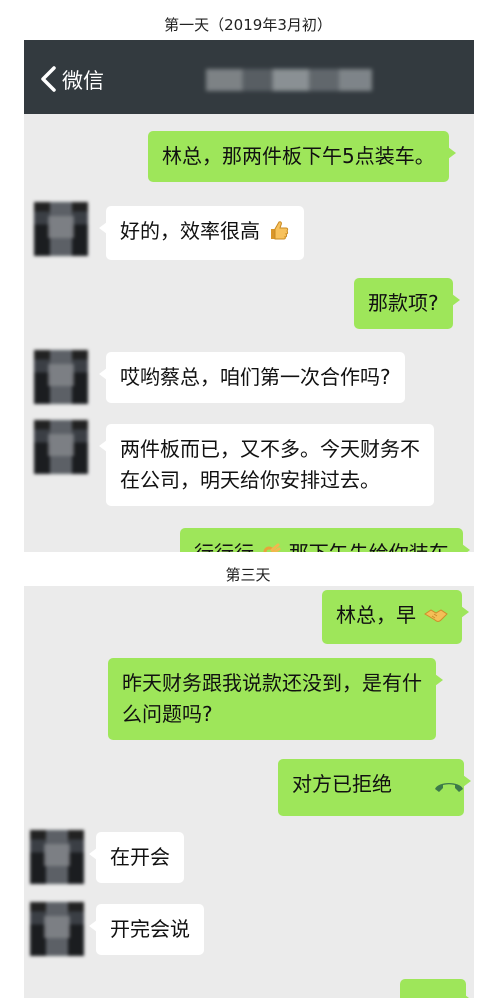 This screenshot has width=496, height=998. Describe the element at coordinates (369, 546) in the screenshot. I see `message-text-continued: 那下午先给你装车` at that location.